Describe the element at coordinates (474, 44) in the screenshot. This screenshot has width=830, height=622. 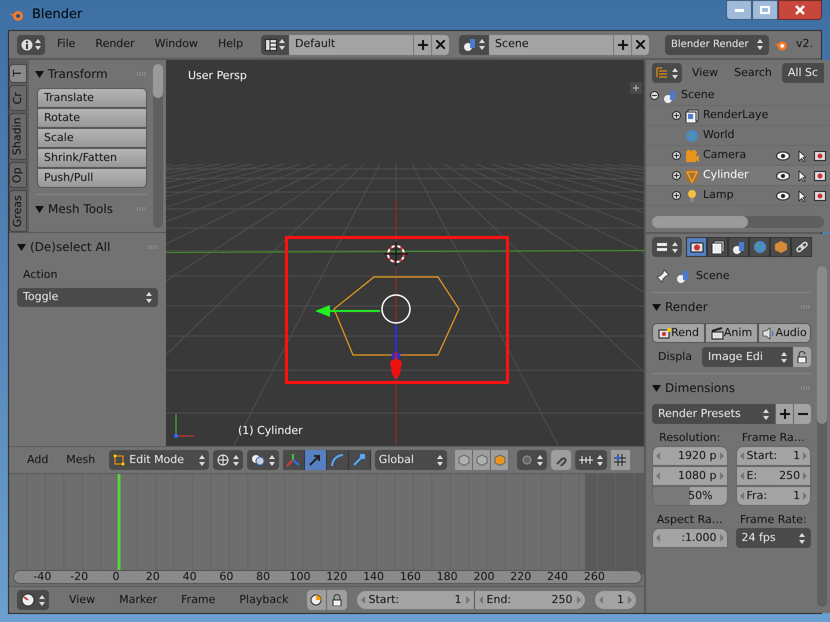
I see `scene-type-button` at that location.